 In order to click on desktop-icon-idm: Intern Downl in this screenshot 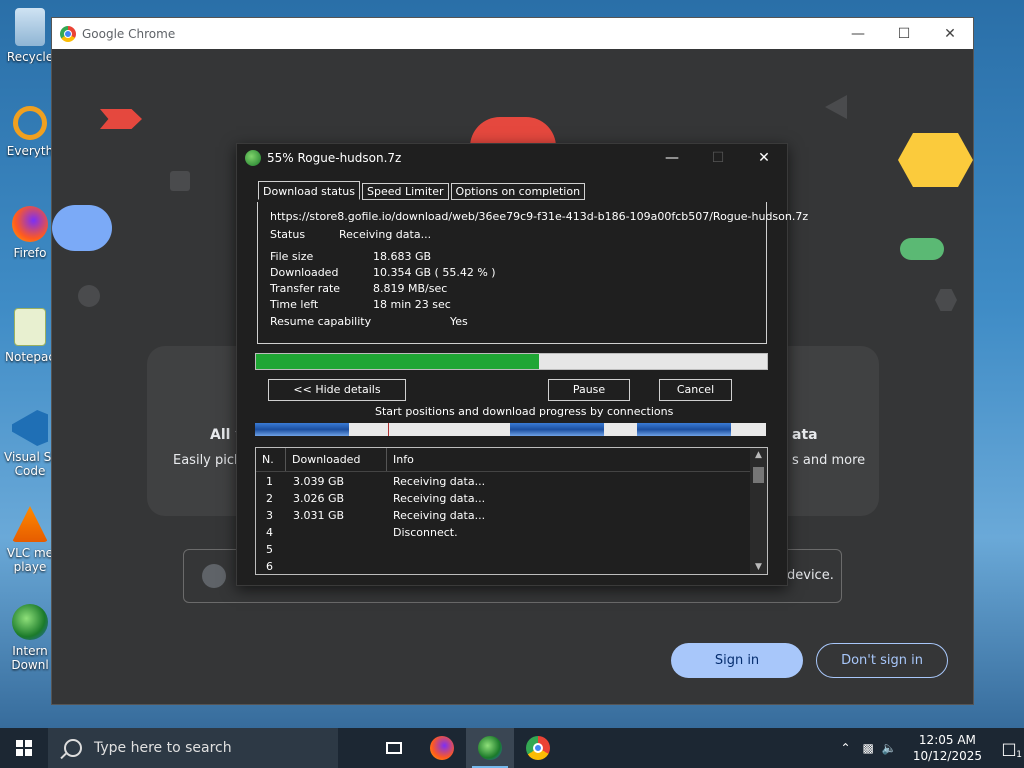, I will do `click(30, 638)`.